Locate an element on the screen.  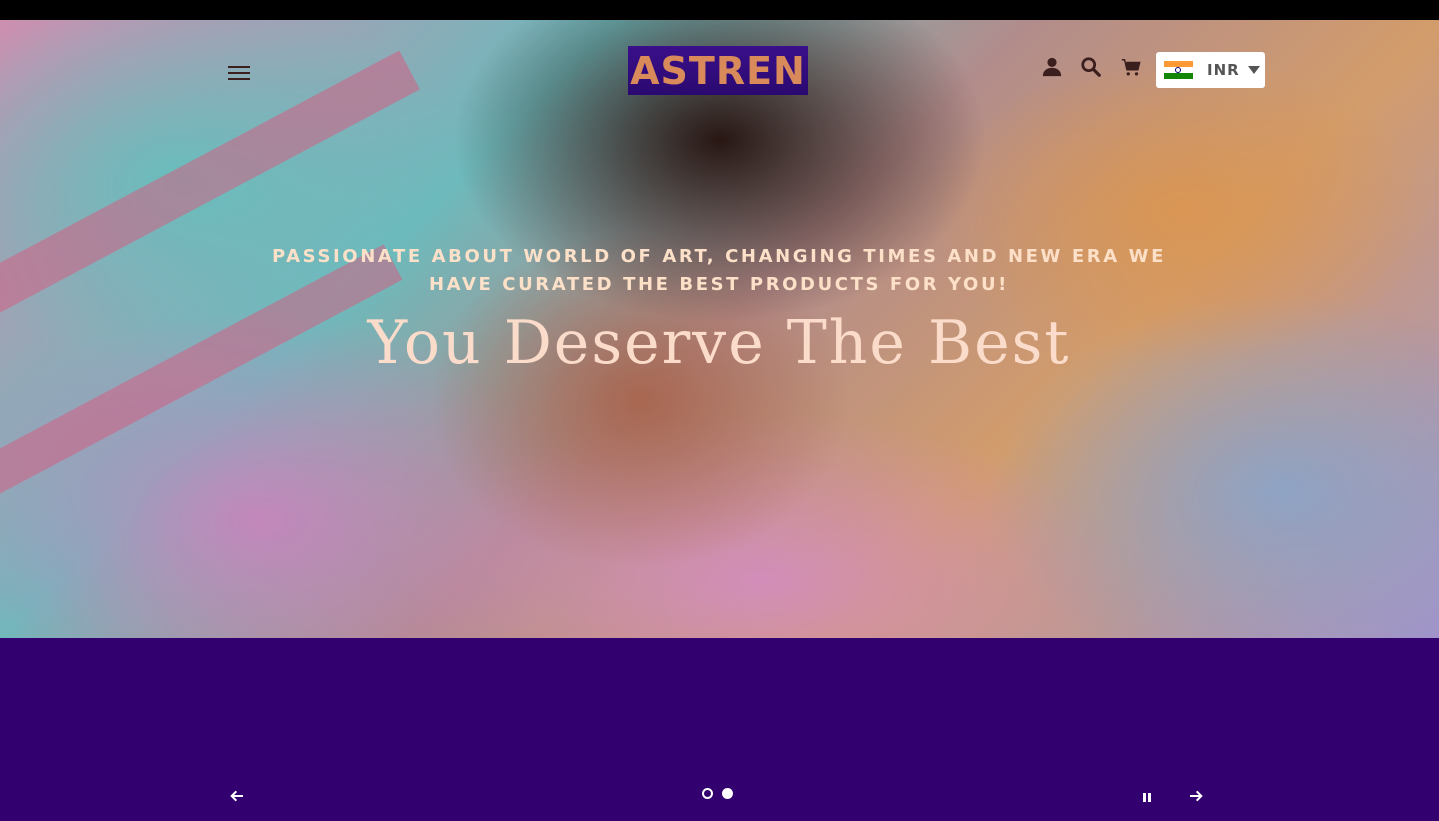
user-icon is located at coordinates (1052, 67).